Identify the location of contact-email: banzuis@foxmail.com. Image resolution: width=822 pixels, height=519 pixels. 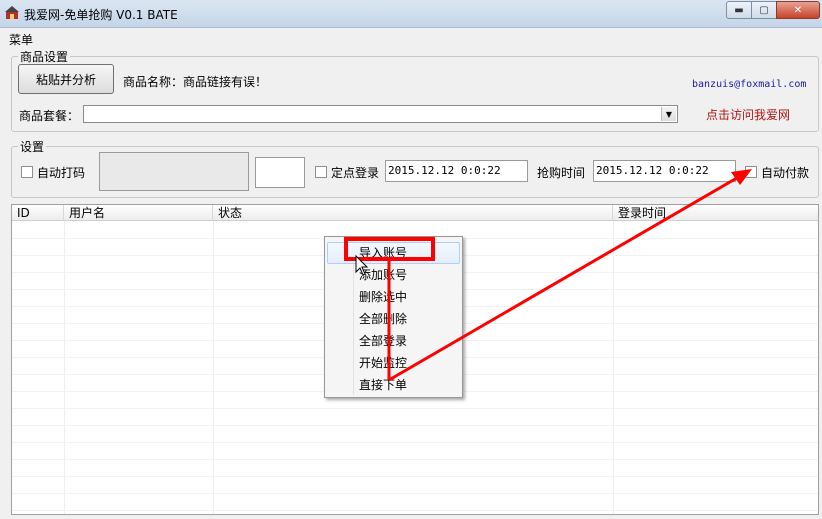
(749, 84).